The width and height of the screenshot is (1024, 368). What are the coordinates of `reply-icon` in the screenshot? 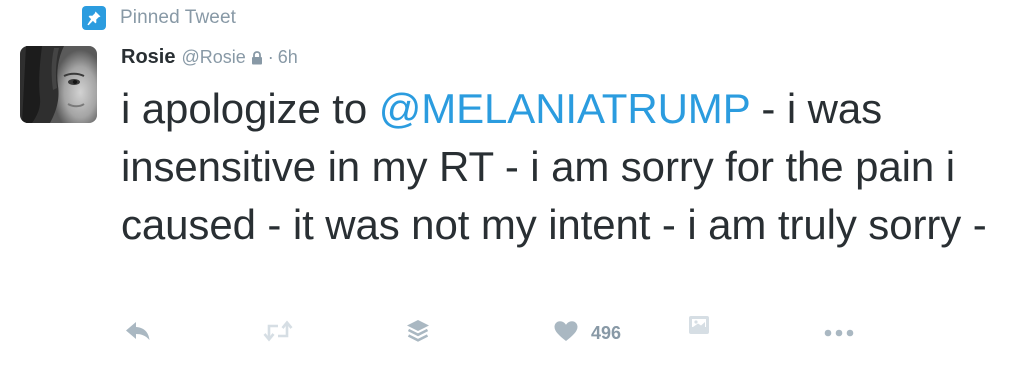 It's located at (138, 333).